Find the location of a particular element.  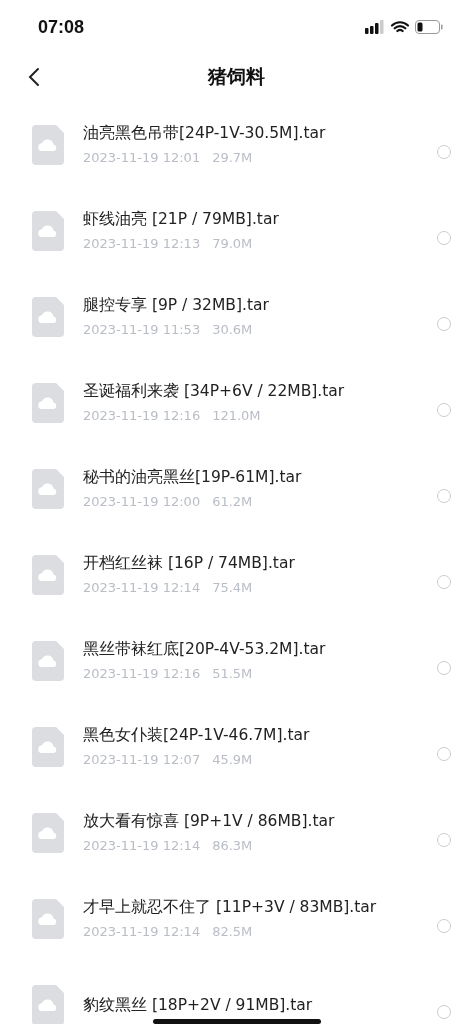

file-size: 51.5M is located at coordinates (232, 673).